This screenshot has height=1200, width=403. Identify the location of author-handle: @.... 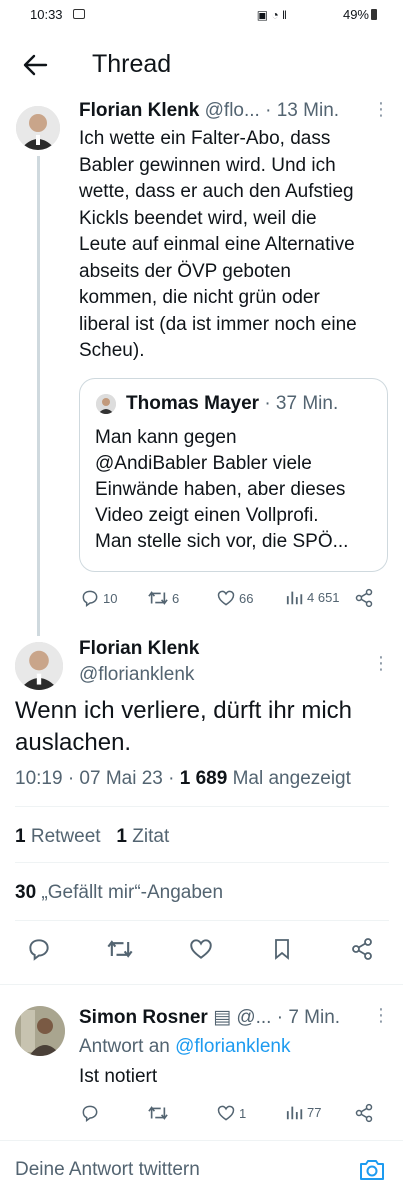
(253, 1017).